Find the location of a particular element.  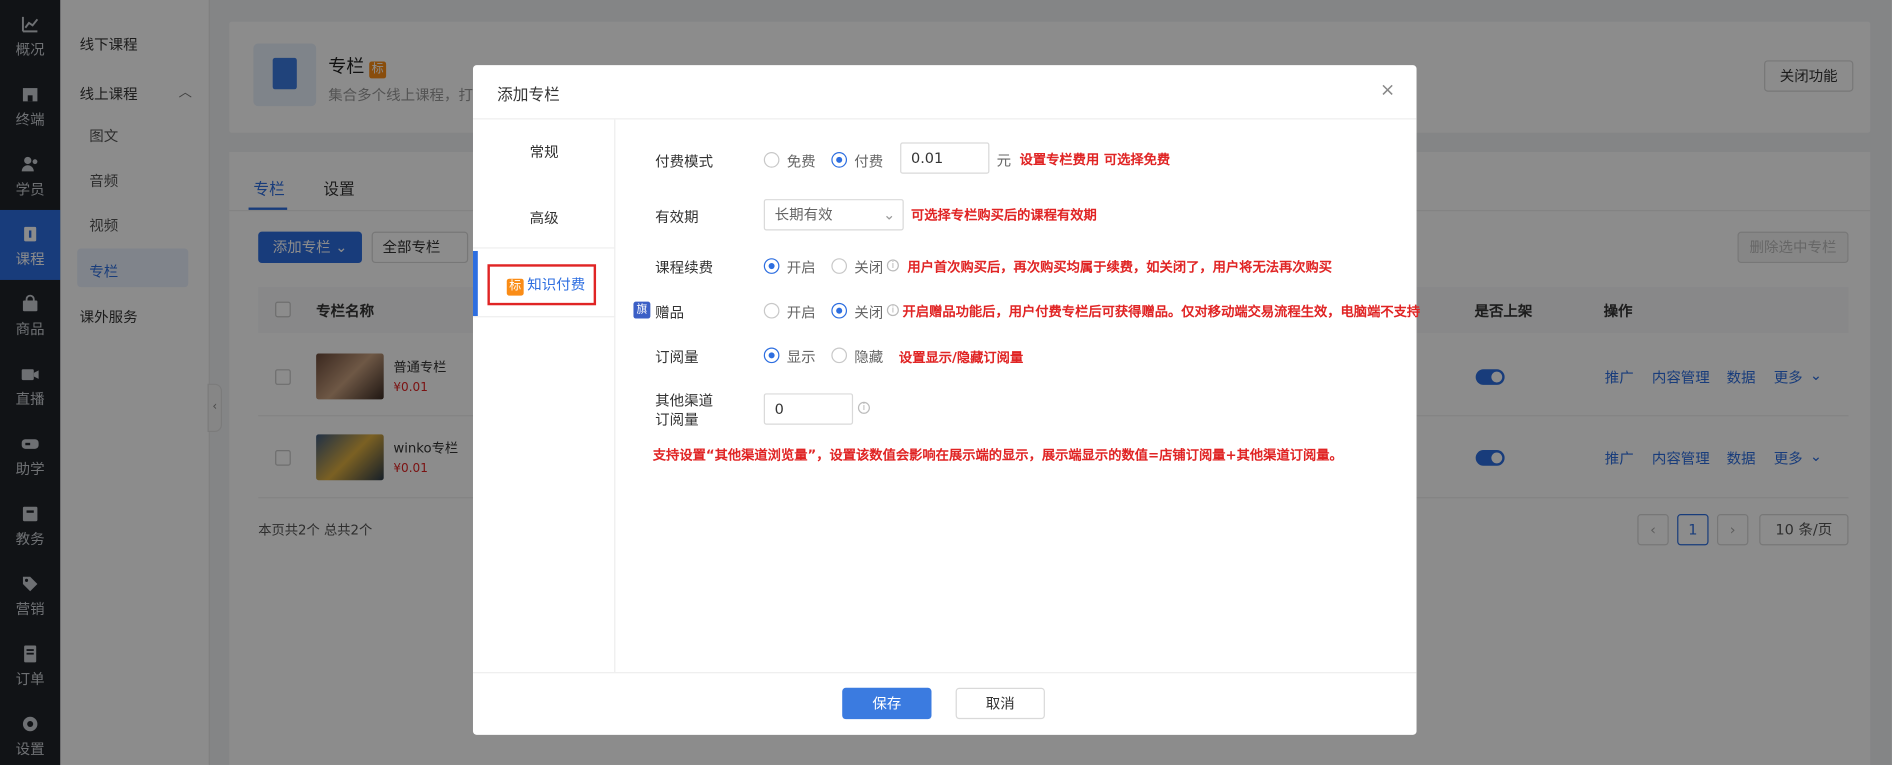

gift-off-label: 关闭 is located at coordinates (868, 312).